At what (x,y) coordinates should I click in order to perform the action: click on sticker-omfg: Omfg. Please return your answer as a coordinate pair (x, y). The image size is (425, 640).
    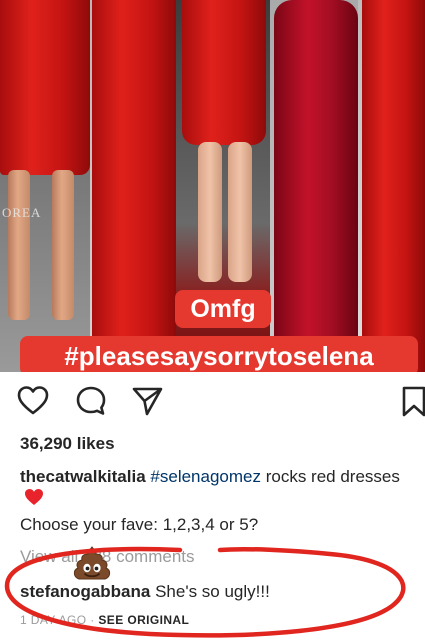
    Looking at the image, I should click on (223, 309).